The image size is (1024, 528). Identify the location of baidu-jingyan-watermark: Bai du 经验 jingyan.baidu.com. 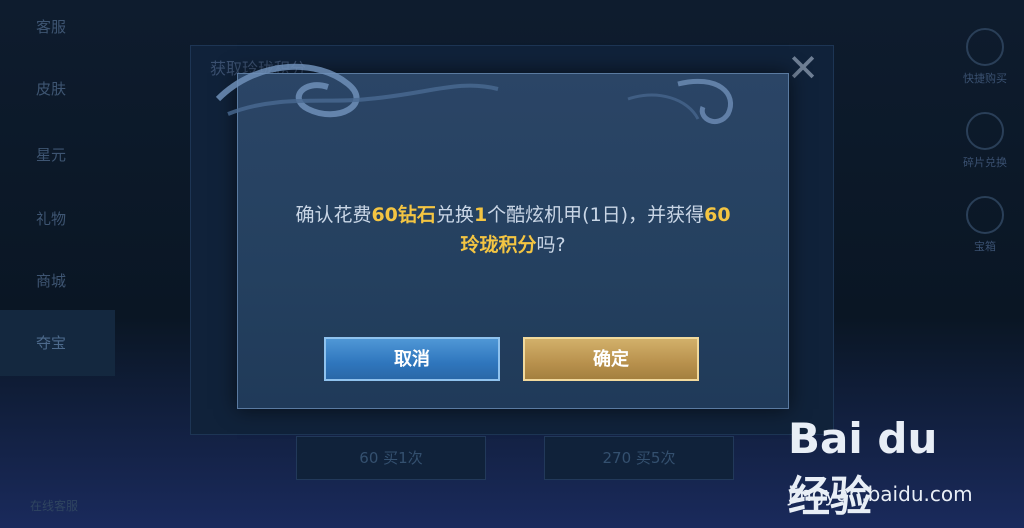
(888, 467).